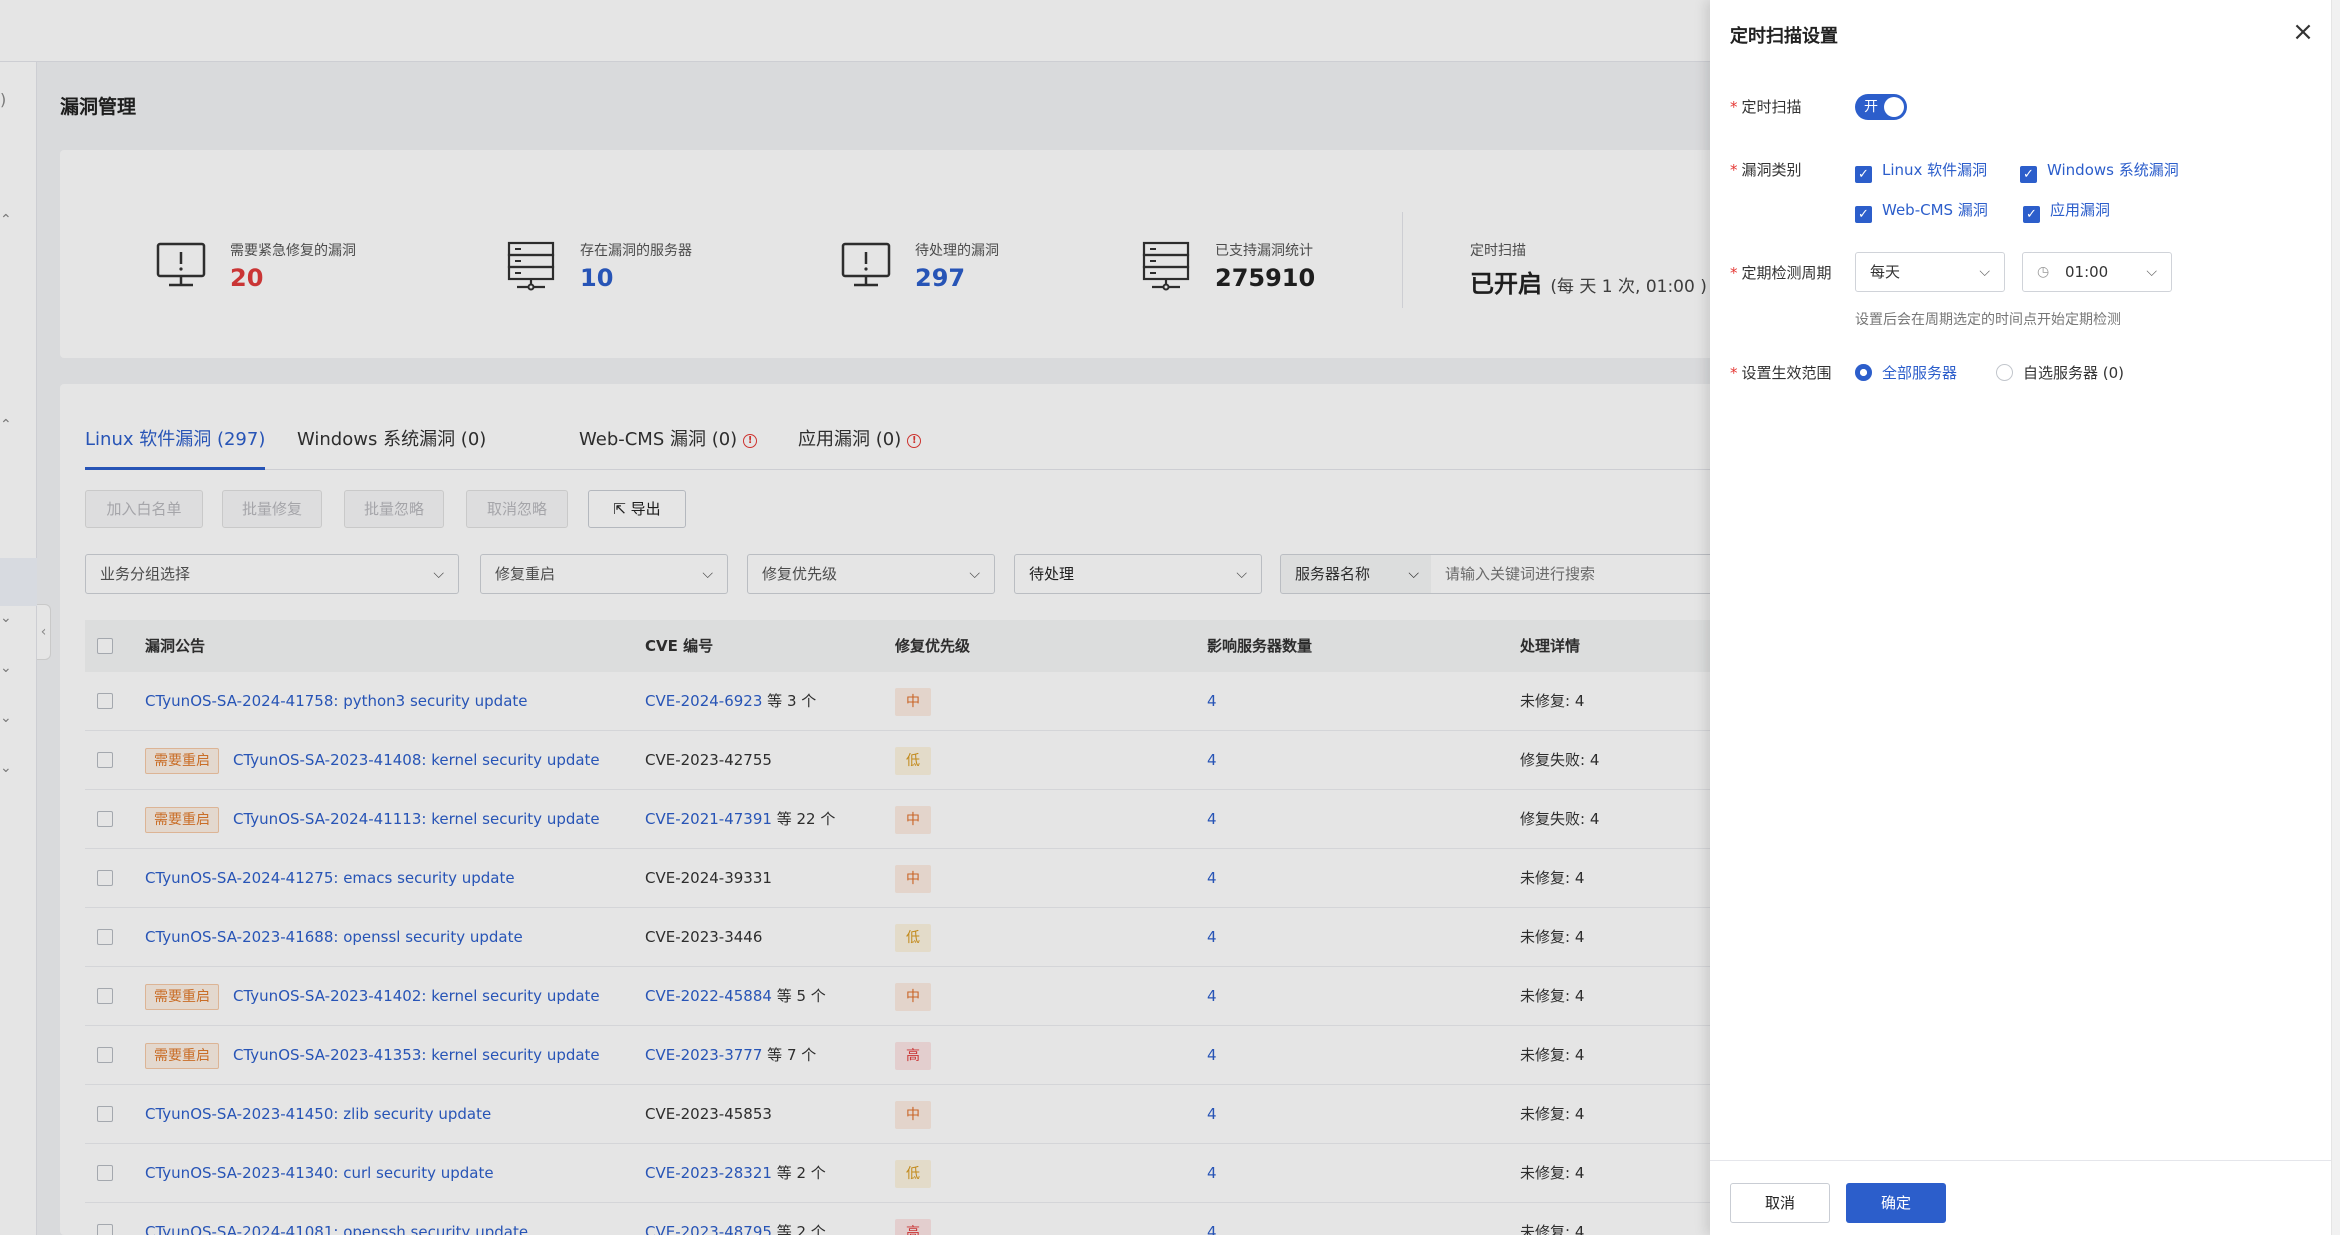  Describe the element at coordinates (1988, 320) in the screenshot. I see `cycle-hint: 设置后会在周期选定的时间点开始定期检测` at that location.